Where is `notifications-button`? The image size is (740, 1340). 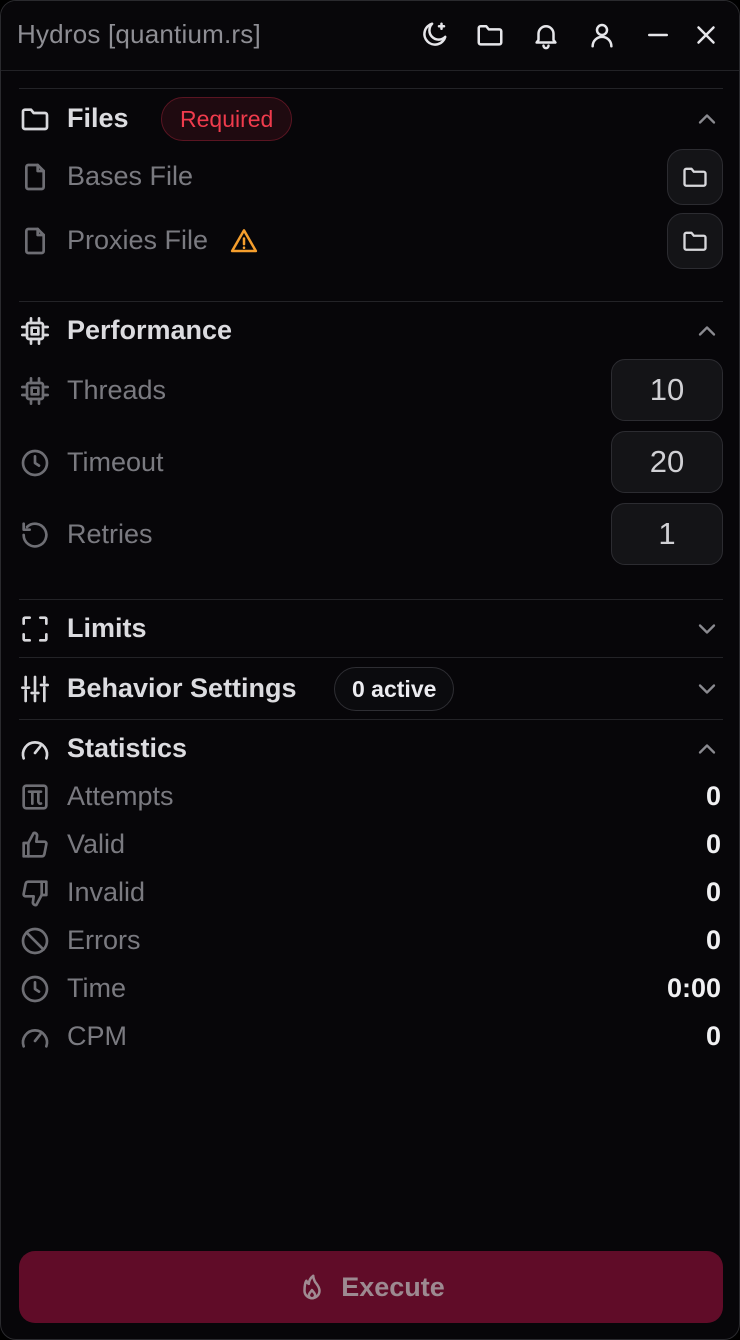
notifications-button is located at coordinates (546, 35).